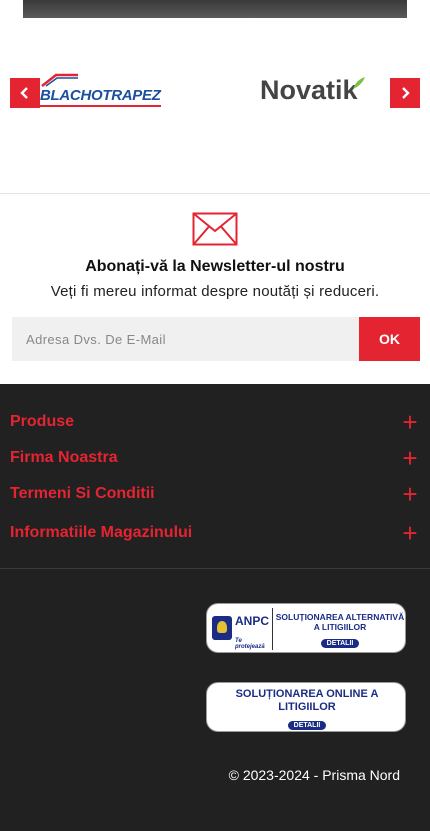  What do you see at coordinates (241, 629) in the screenshot?
I see `anpc-logo: ANPC Te protejează` at bounding box center [241, 629].